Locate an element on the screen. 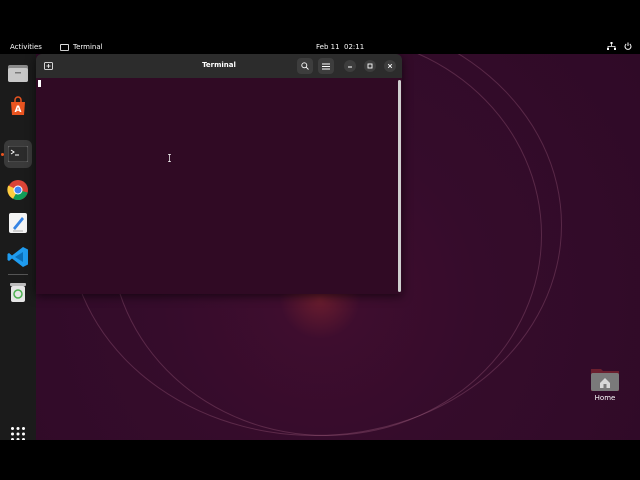 The height and width of the screenshot is (480, 640). desktop-home-folder: Home is located at coordinates (605, 386).